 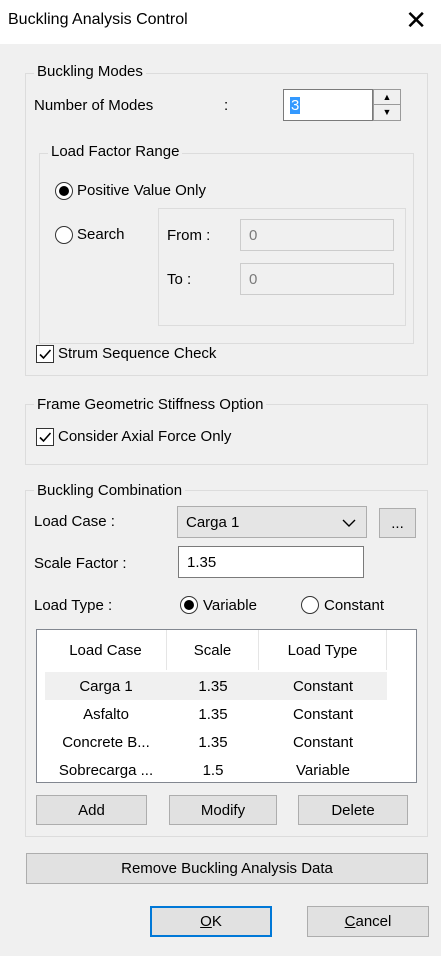 I want to click on scale-factor-input: 1.35, so click(x=271, y=562).